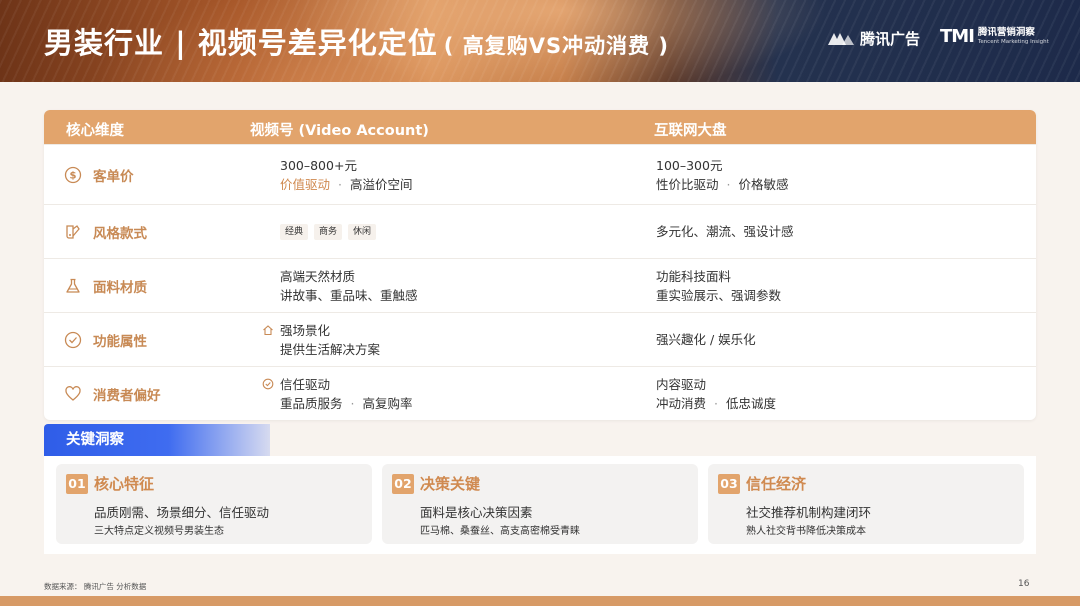  What do you see at coordinates (73, 339) in the screenshot?
I see `check-circle-icon` at bounding box center [73, 339].